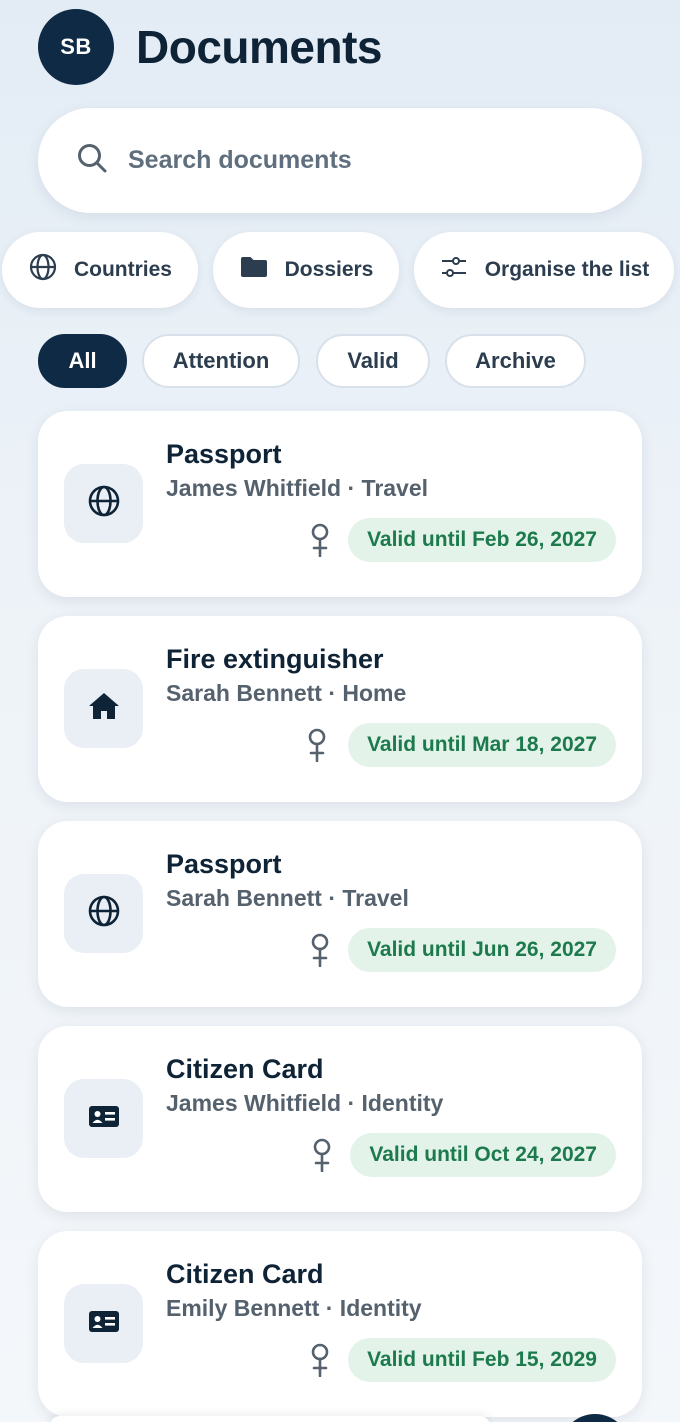 Image resolution: width=680 pixels, height=1422 pixels. Describe the element at coordinates (92, 160) in the screenshot. I see `search-icon` at that location.